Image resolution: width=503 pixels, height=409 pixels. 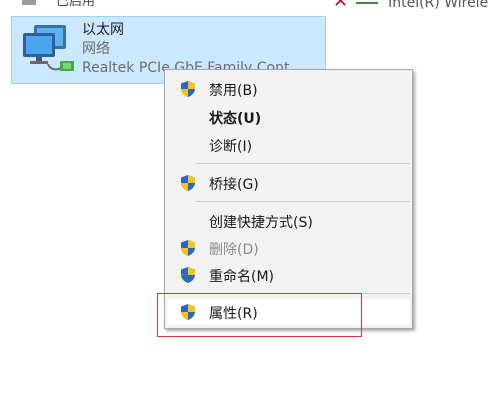 I want to click on disconnected-x-icon: ✕, so click(x=341, y=6).